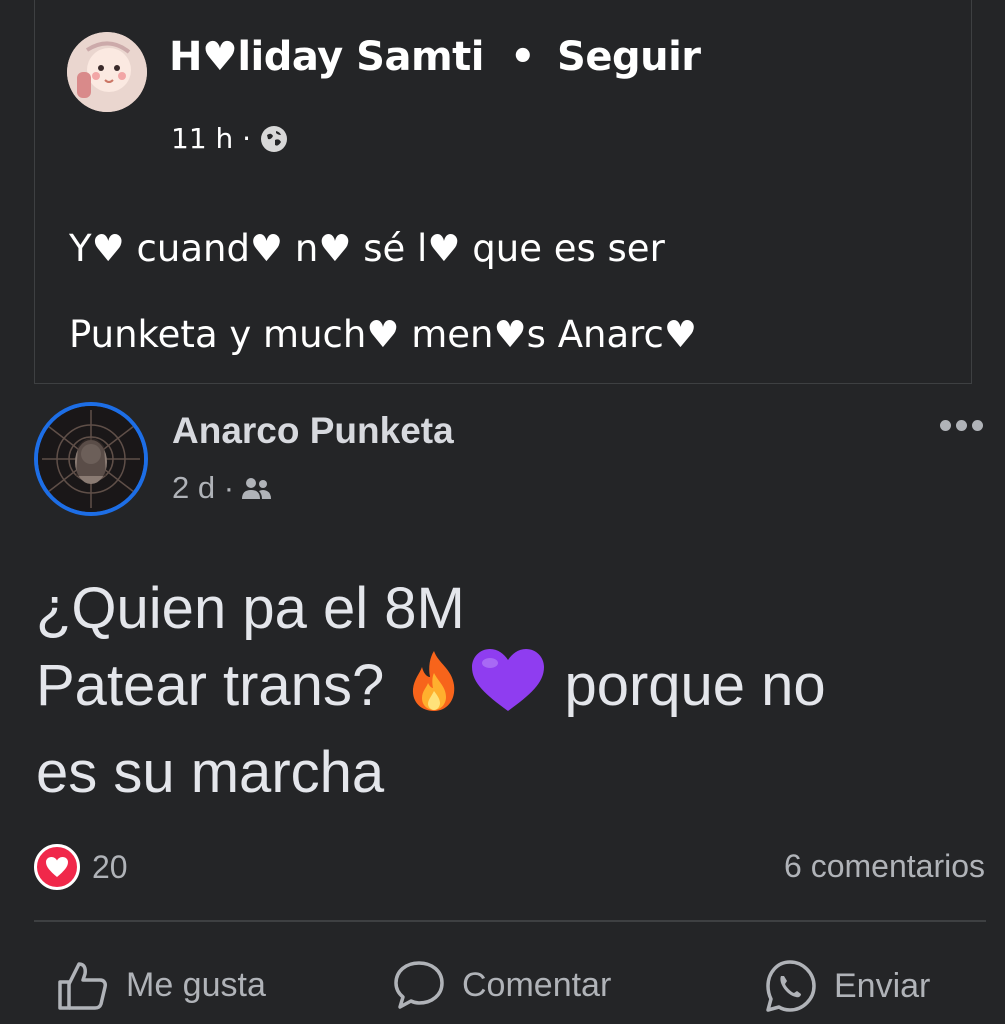 This screenshot has height=1024, width=1005. I want to click on shared-author-name: H♥liday Samti, so click(326, 57).